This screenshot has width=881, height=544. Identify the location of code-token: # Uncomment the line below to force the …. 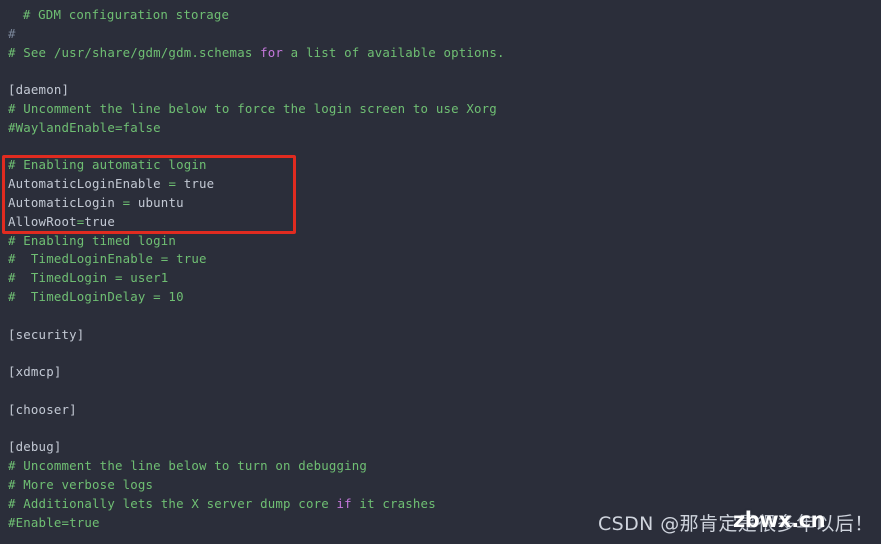
(252, 108).